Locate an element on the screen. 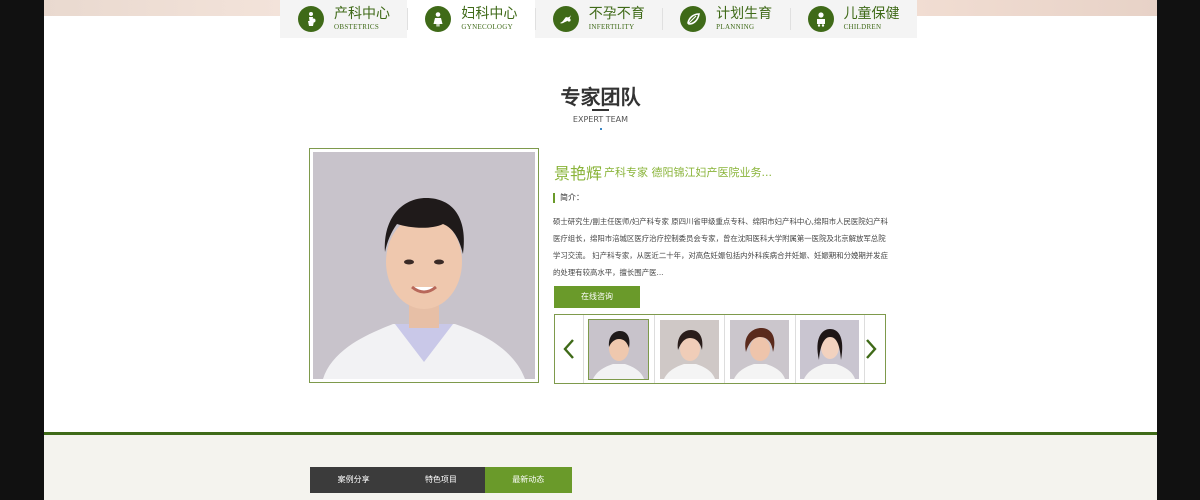  dept-tab-text: 妇科中心 GYNECOLOGY is located at coordinates (489, 19).